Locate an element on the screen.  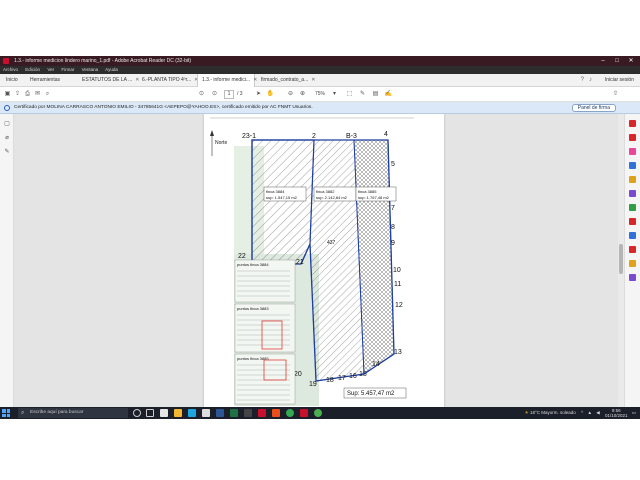
excel-icon is located at coordinates (234, 413).